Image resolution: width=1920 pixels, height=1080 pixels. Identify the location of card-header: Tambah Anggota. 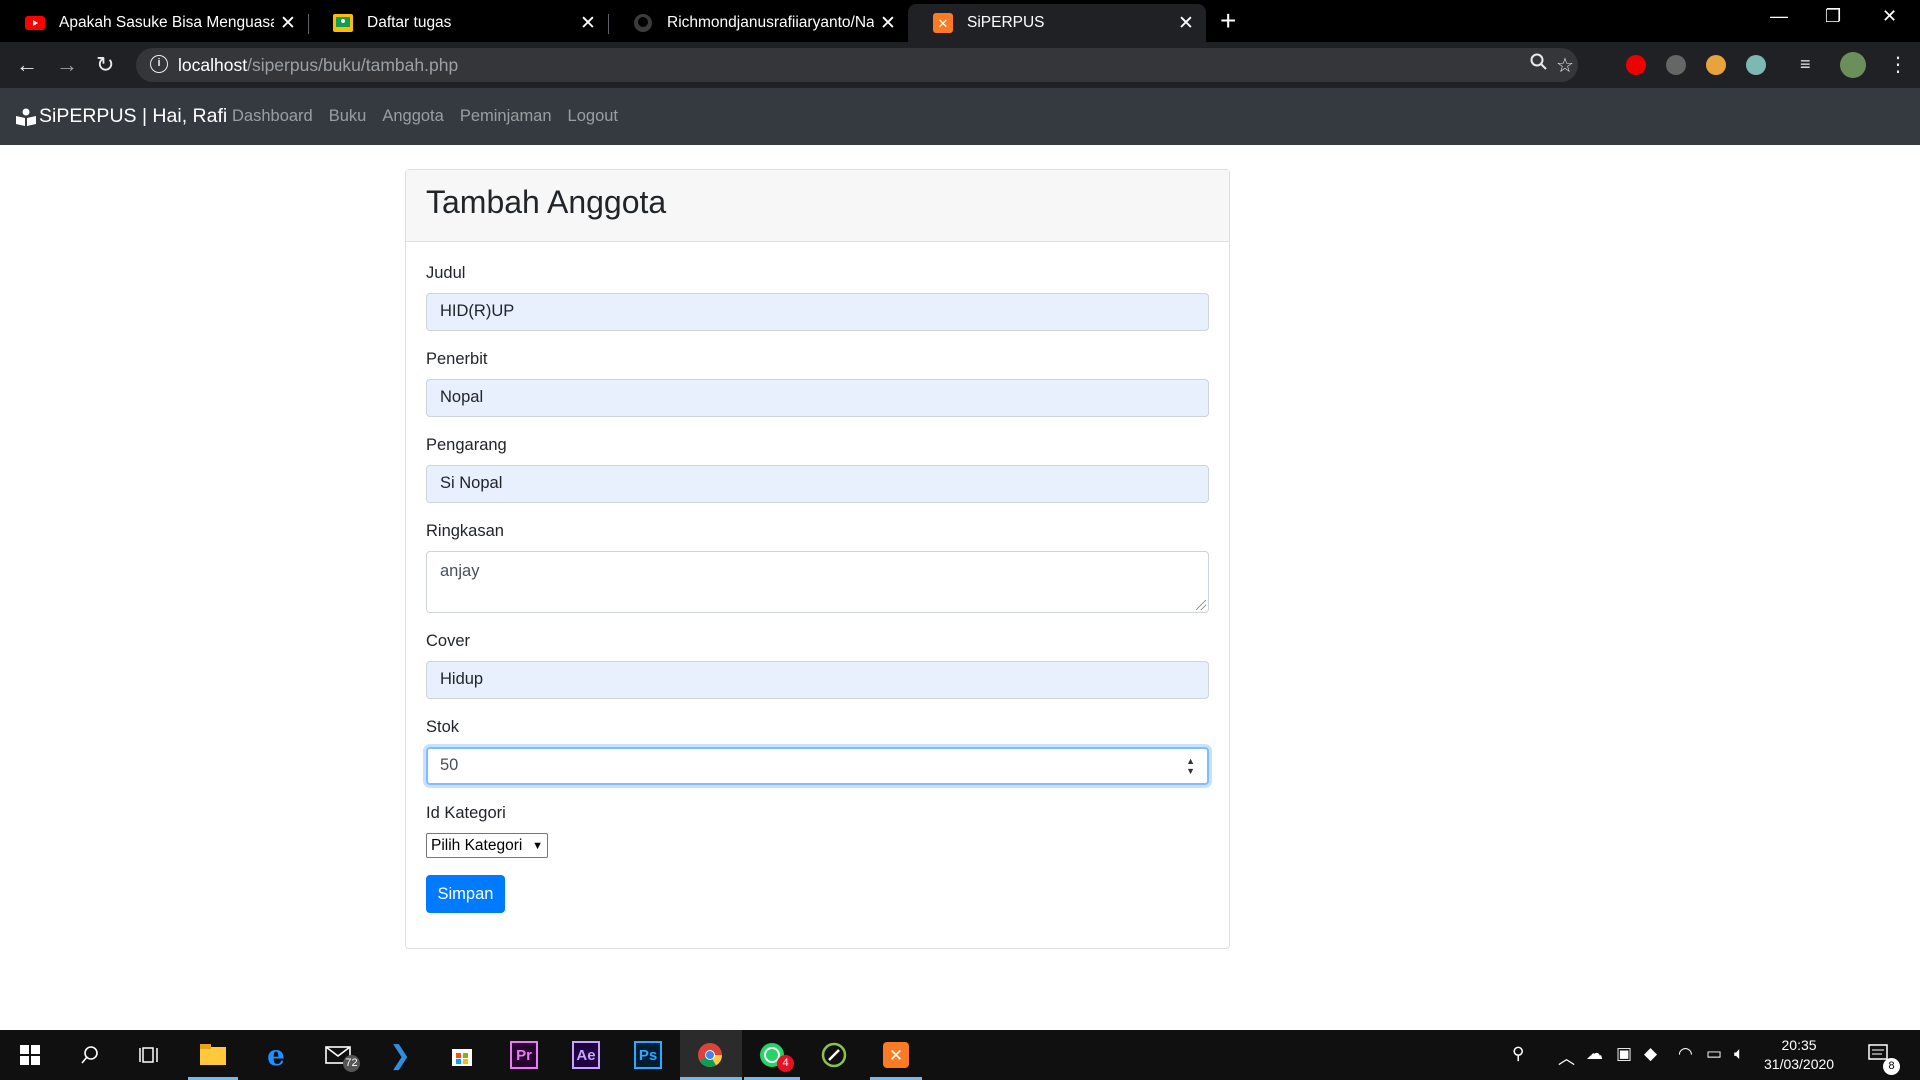
(817, 206).